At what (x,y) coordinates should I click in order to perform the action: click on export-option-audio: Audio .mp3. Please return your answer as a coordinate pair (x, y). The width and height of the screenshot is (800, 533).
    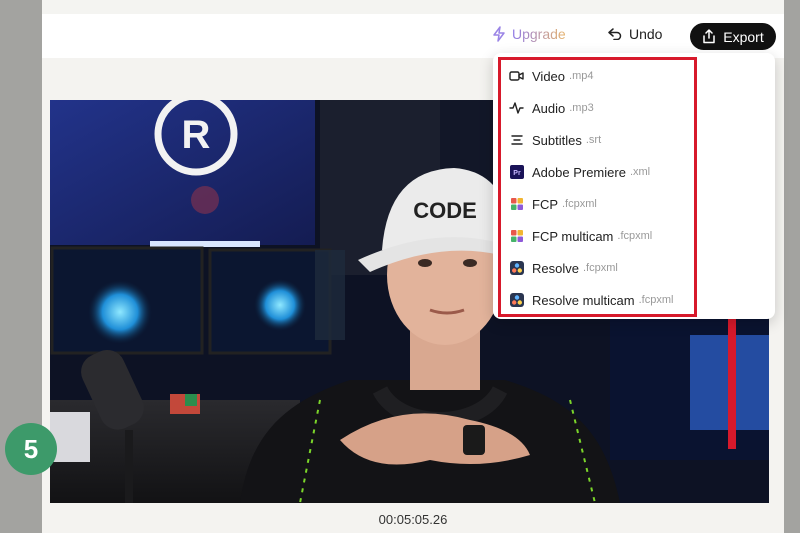
    Looking at the image, I should click on (597, 108).